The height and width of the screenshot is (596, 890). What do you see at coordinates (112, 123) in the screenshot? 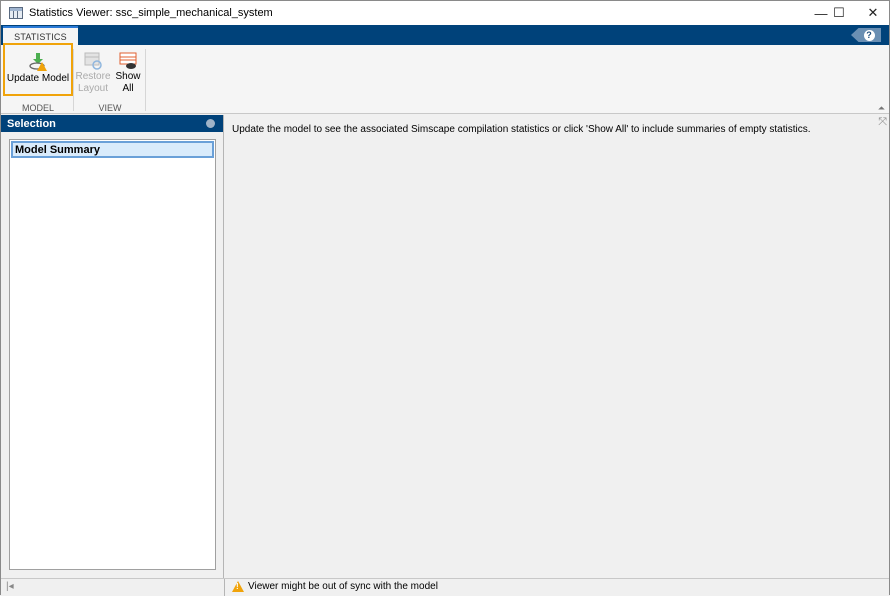
I see `selection-header: Selection` at bounding box center [112, 123].